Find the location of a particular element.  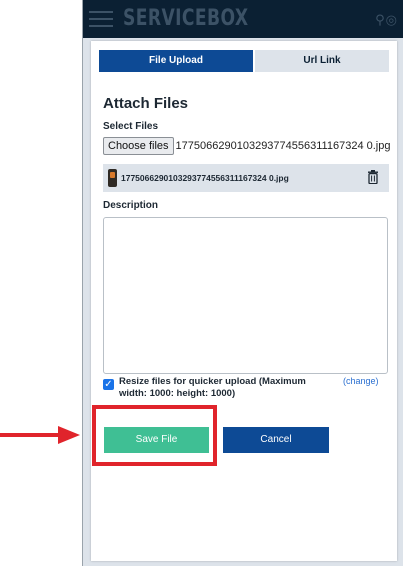

search-icon: ⚲ is located at coordinates (380, 19).